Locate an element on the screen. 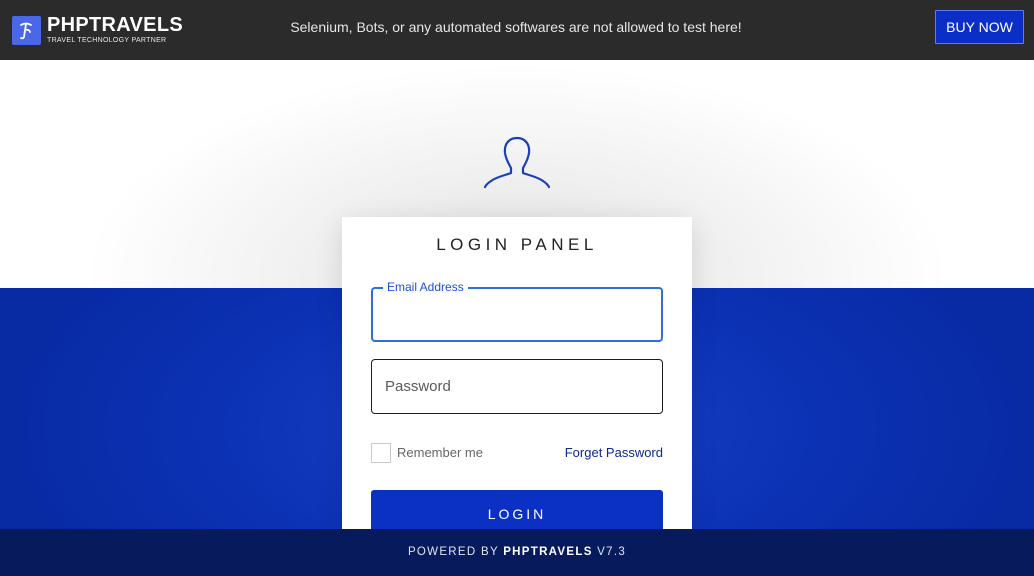  password-field is located at coordinates (517, 386).